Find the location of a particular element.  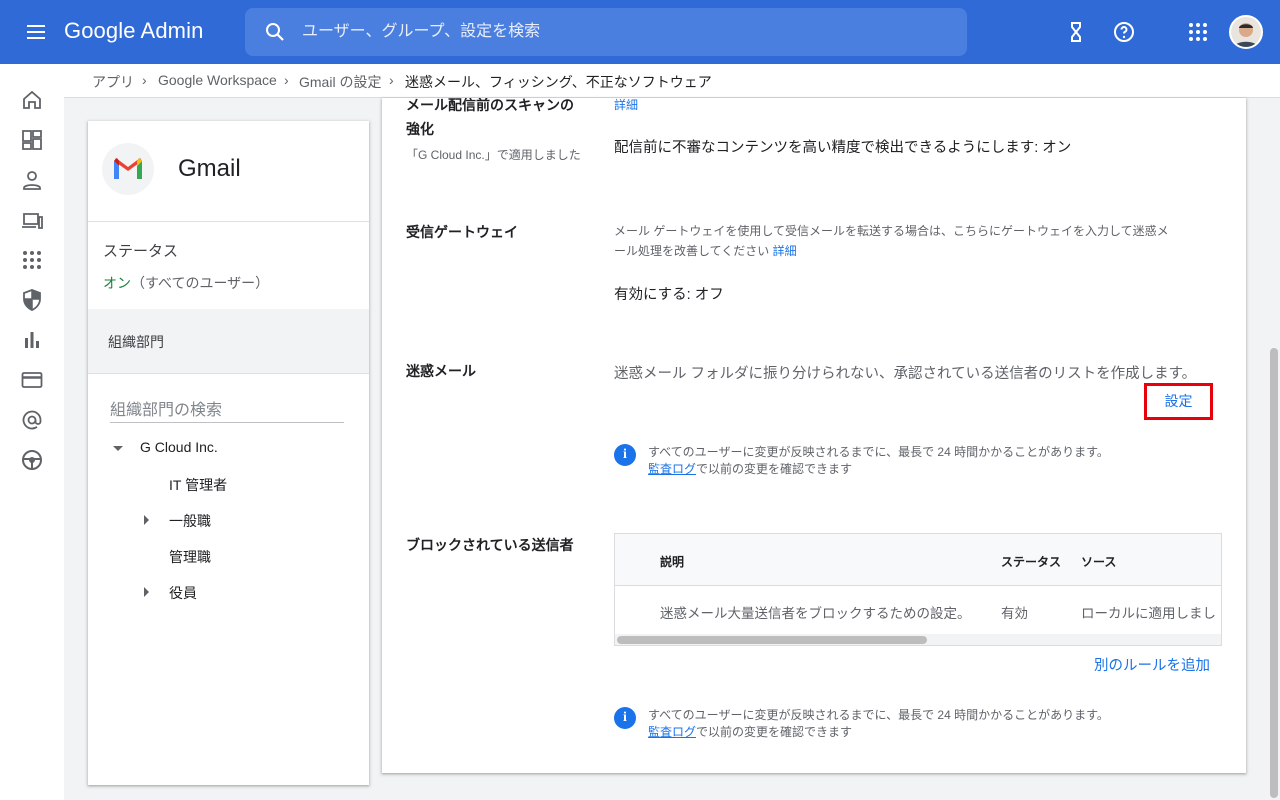

billing-icon is located at coordinates (32, 380).